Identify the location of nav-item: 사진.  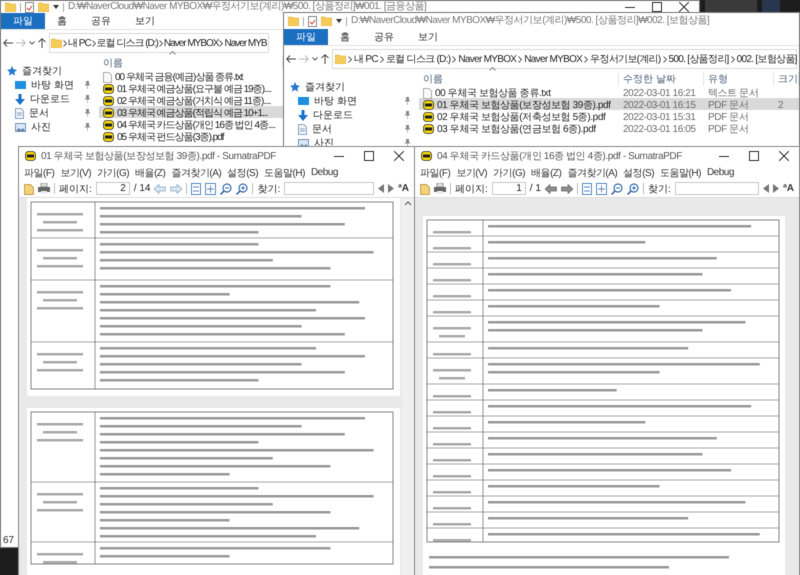
(50, 127).